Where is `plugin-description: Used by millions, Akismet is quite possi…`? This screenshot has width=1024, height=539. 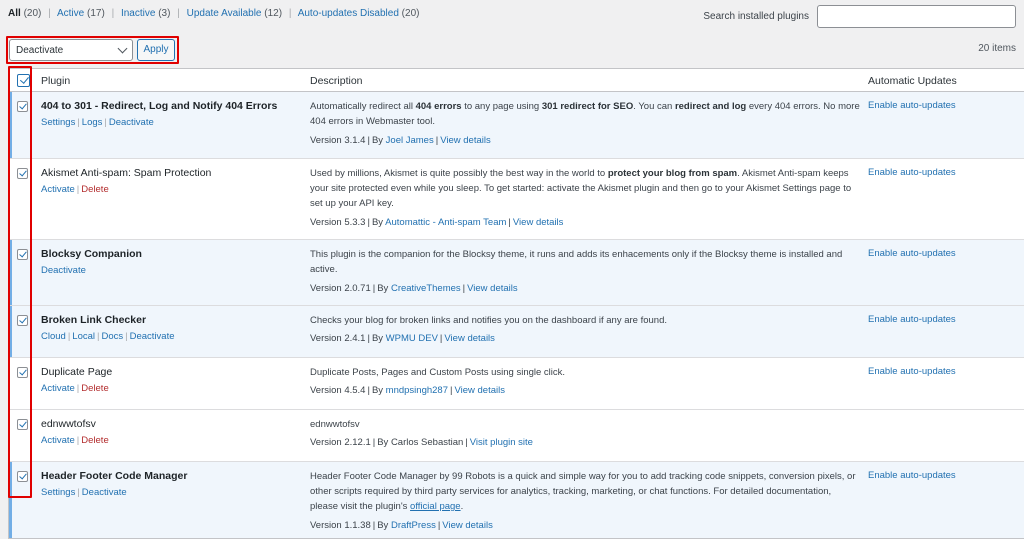
plugin-description: Used by millions, Akismet is quite possi… is located at coordinates (581, 188).